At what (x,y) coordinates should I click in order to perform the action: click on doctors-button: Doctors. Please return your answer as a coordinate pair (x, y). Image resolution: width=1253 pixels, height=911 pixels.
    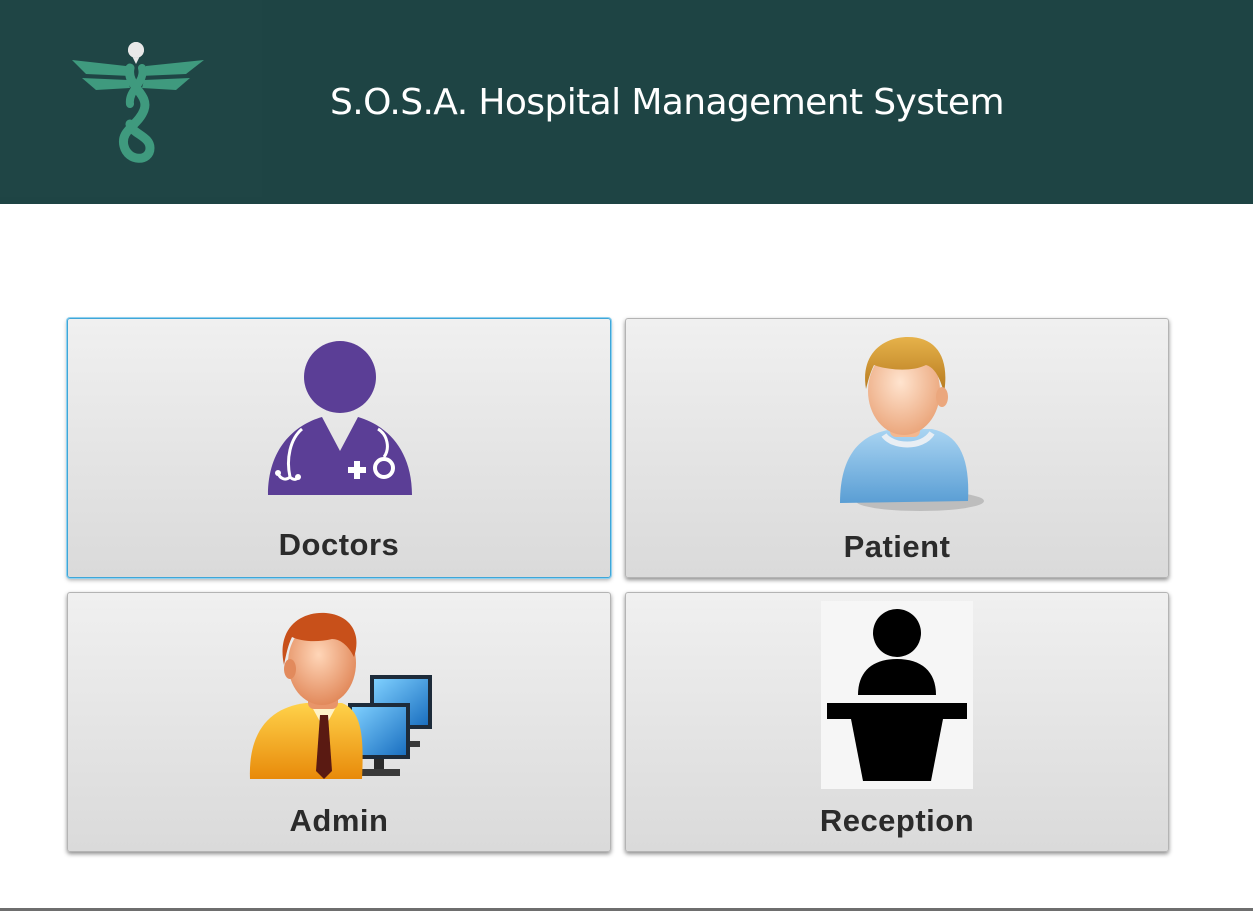
    Looking at the image, I should click on (339, 448).